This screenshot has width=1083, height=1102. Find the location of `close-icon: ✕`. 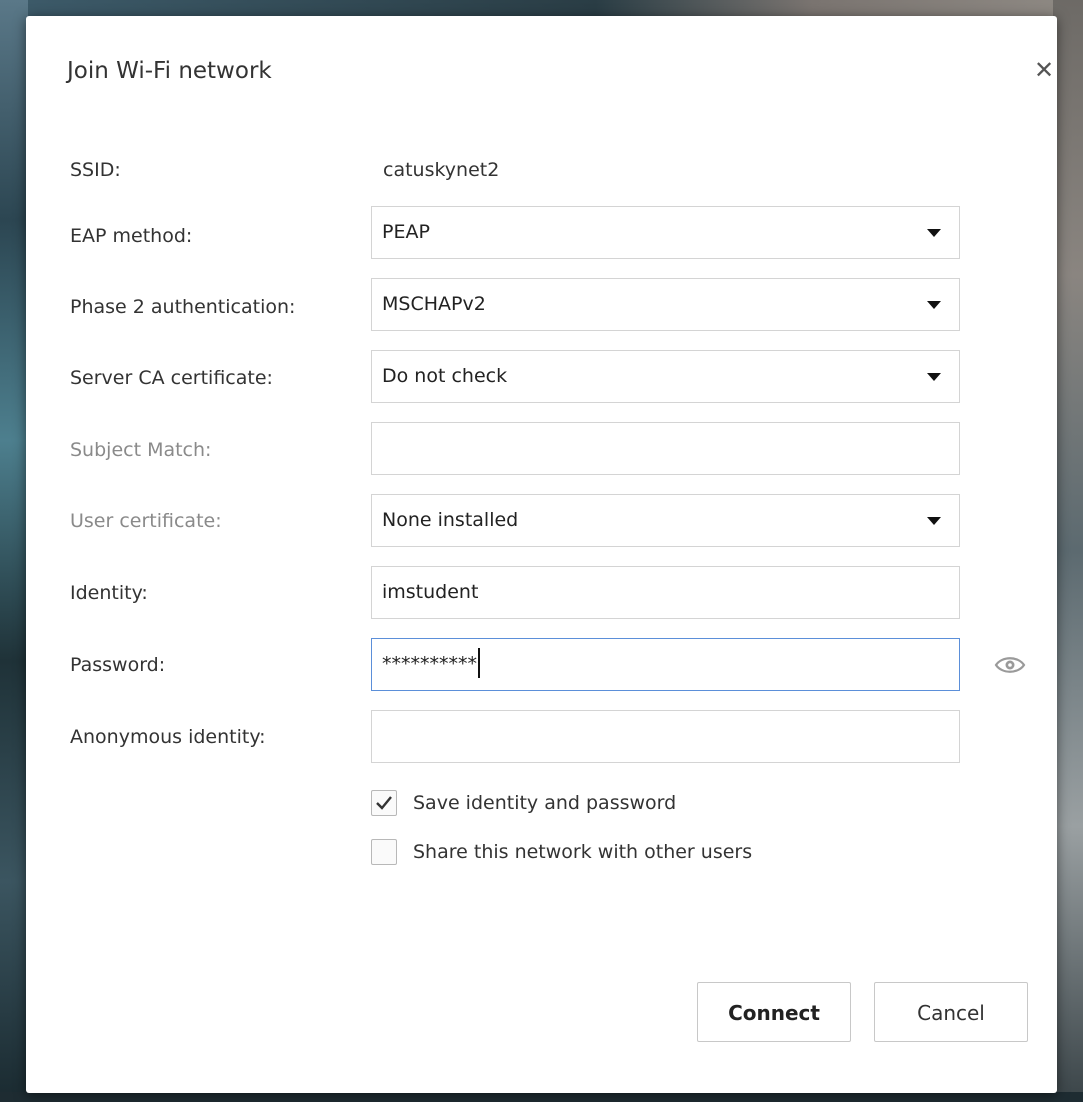

close-icon: ✕ is located at coordinates (1044, 70).